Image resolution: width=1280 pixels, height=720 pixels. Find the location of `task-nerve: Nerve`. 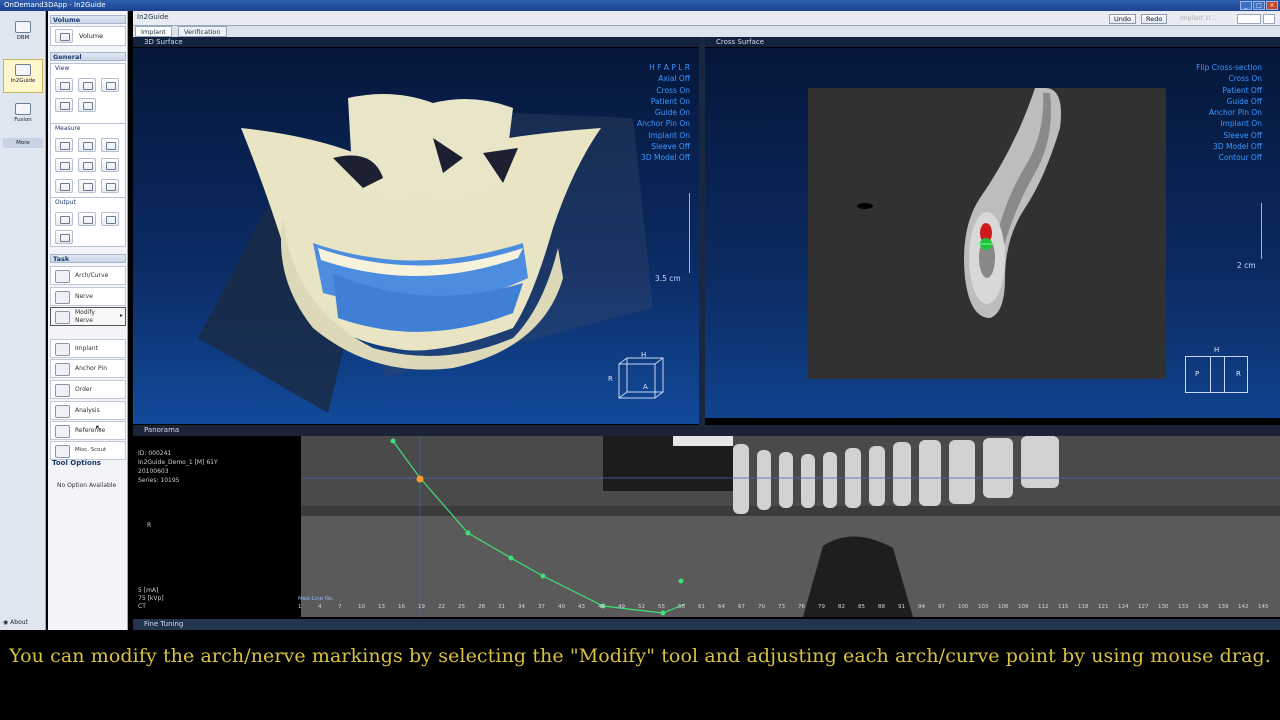

task-nerve: Nerve is located at coordinates (88, 296).